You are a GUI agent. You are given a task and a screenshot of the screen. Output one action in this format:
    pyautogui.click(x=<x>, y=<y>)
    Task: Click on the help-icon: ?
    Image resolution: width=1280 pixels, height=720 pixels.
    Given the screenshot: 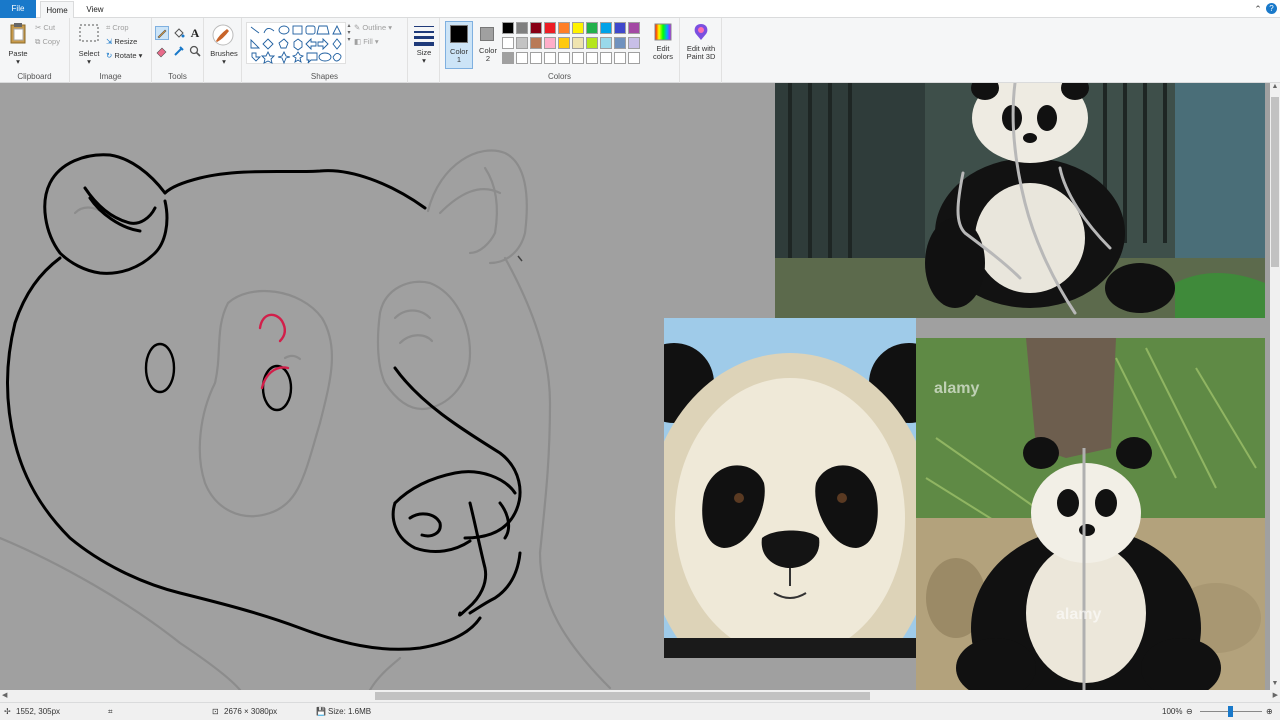 What is the action you would take?
    pyautogui.click(x=1271, y=8)
    